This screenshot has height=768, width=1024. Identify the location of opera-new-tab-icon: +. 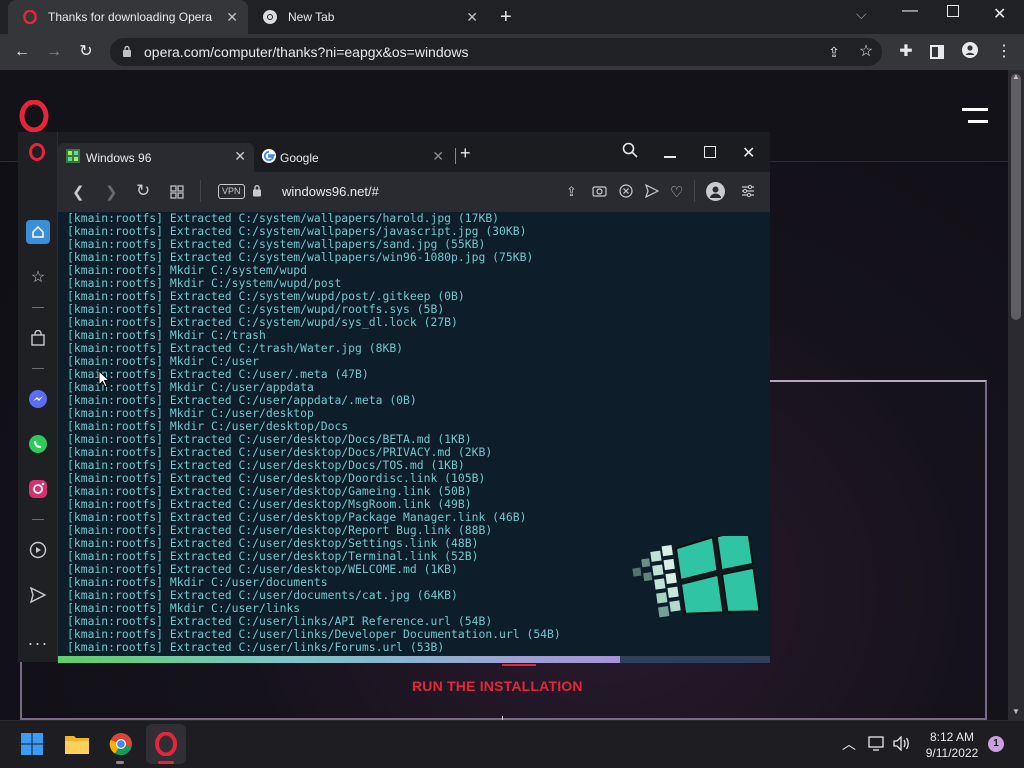
(465, 153).